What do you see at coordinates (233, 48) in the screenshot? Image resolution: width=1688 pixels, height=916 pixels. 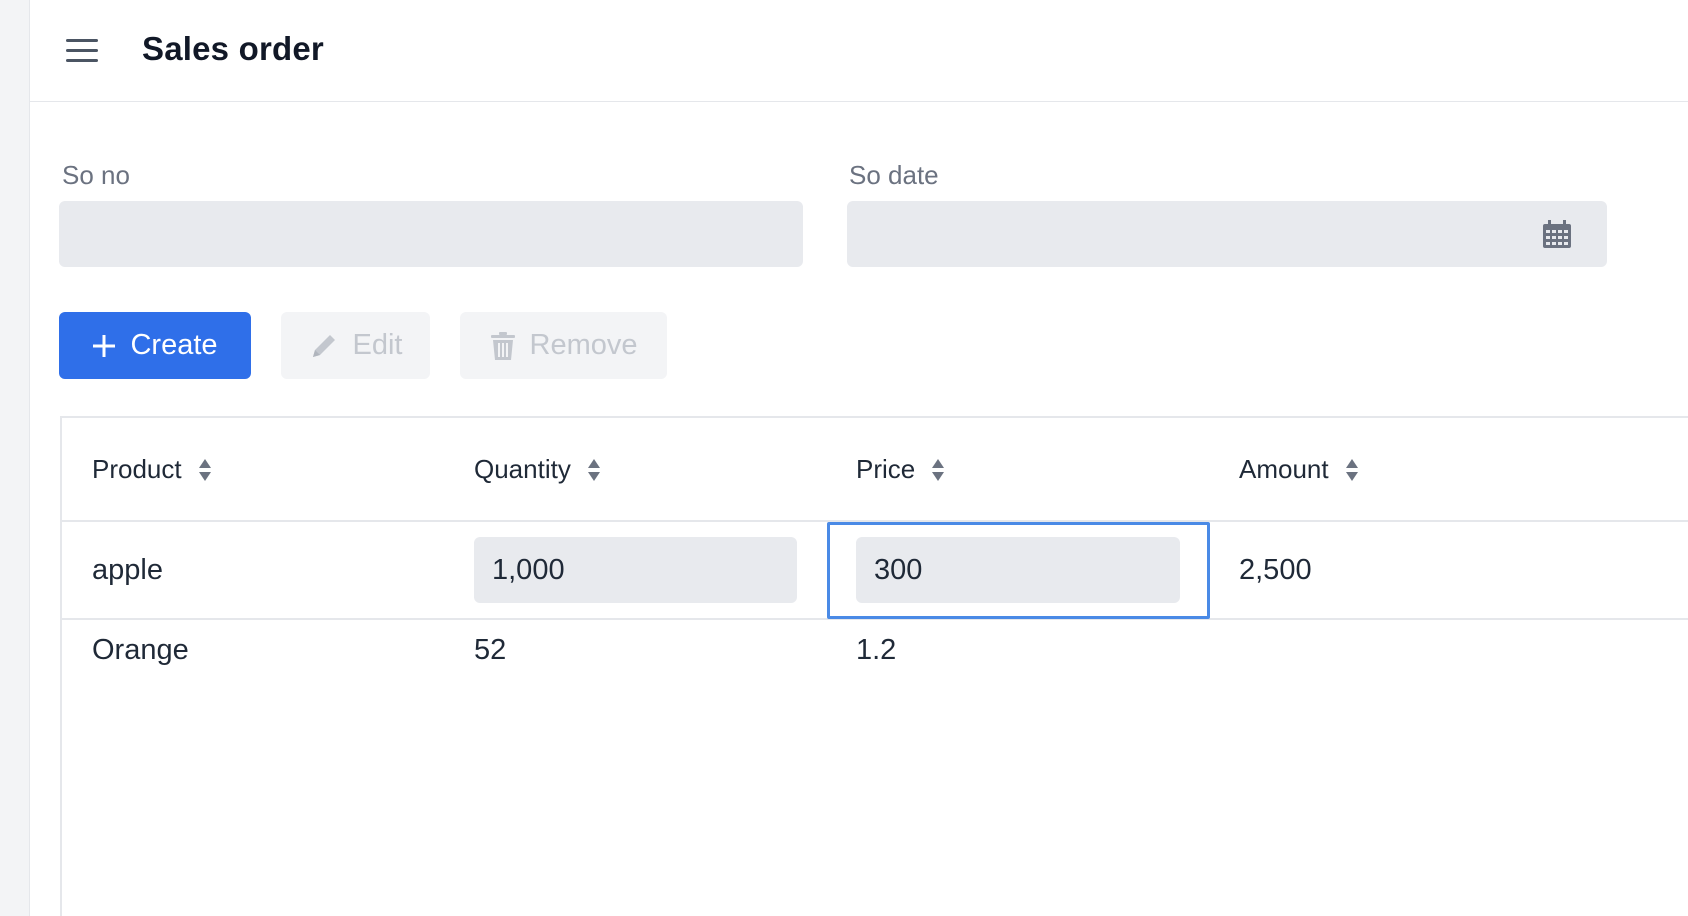 I see `page-title: Sales order` at bounding box center [233, 48].